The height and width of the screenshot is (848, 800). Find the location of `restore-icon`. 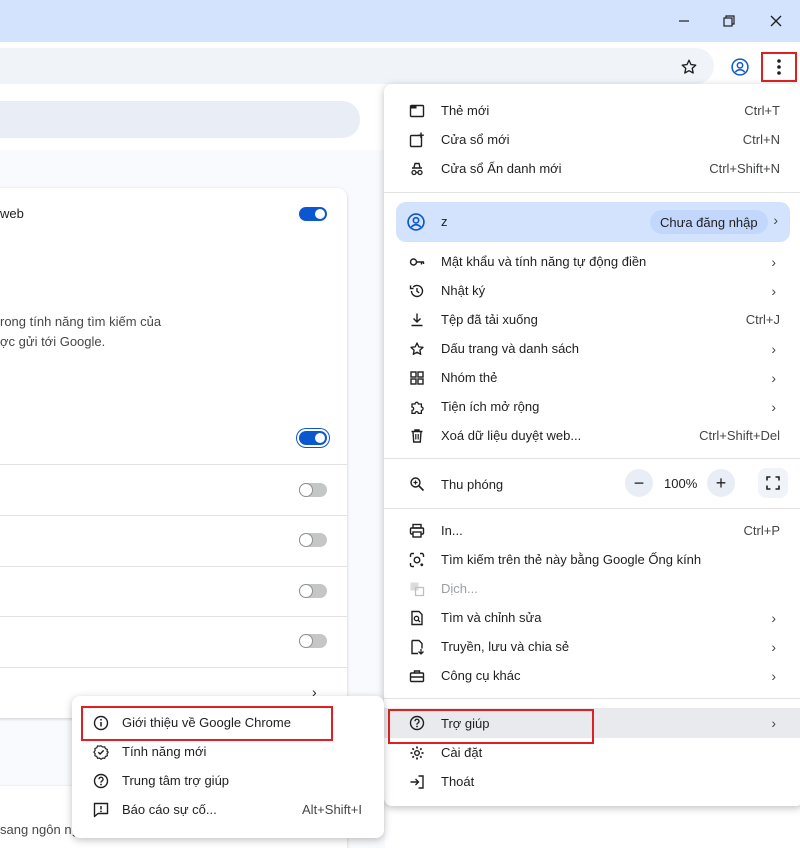

restore-icon is located at coordinates (729, 21).